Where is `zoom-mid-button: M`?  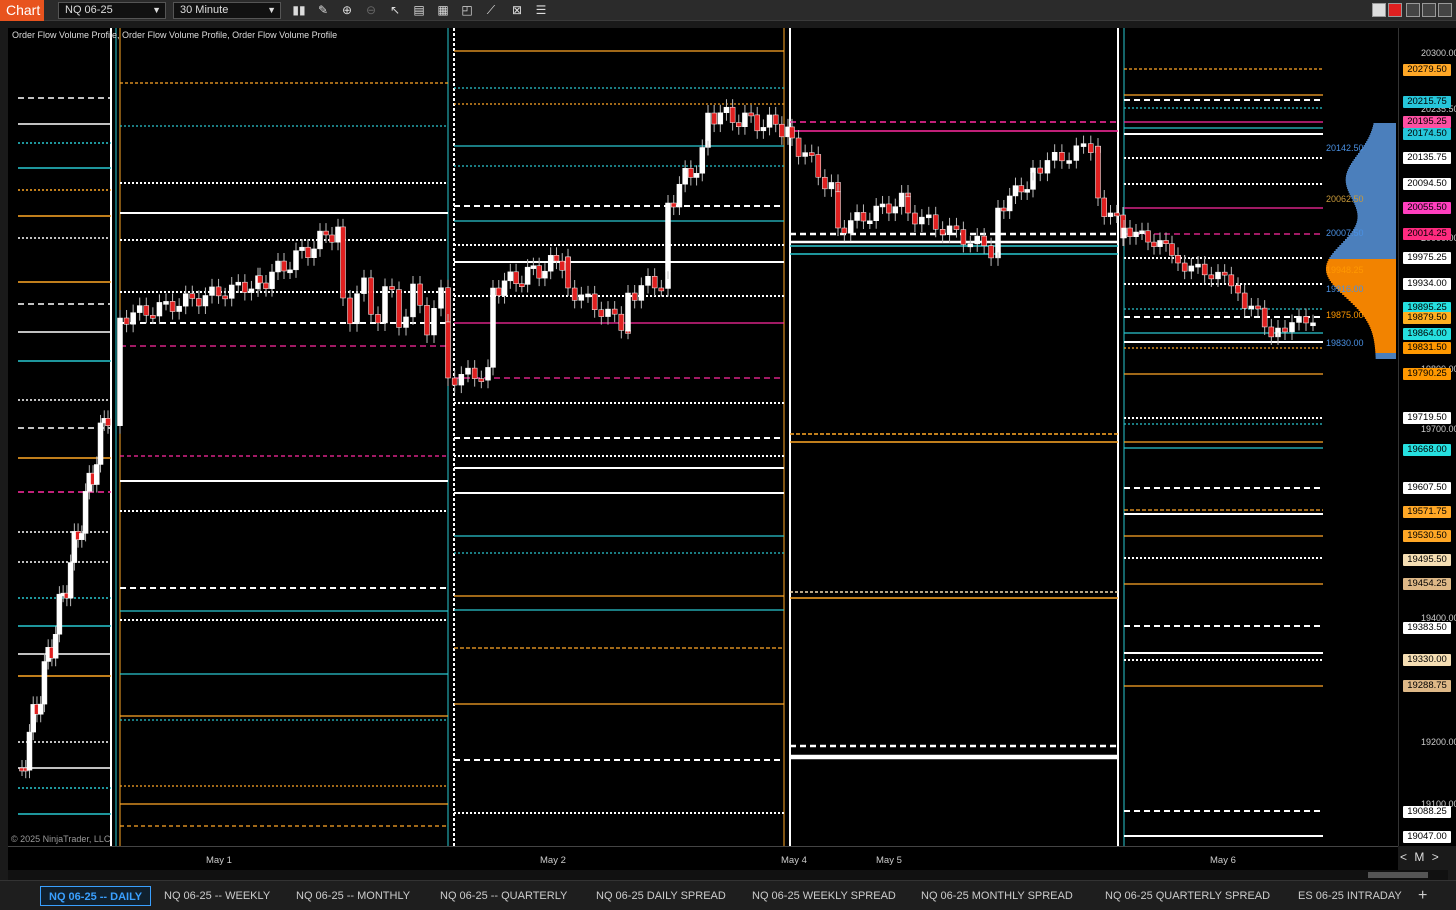
zoom-mid-button: M is located at coordinates (1419, 857).